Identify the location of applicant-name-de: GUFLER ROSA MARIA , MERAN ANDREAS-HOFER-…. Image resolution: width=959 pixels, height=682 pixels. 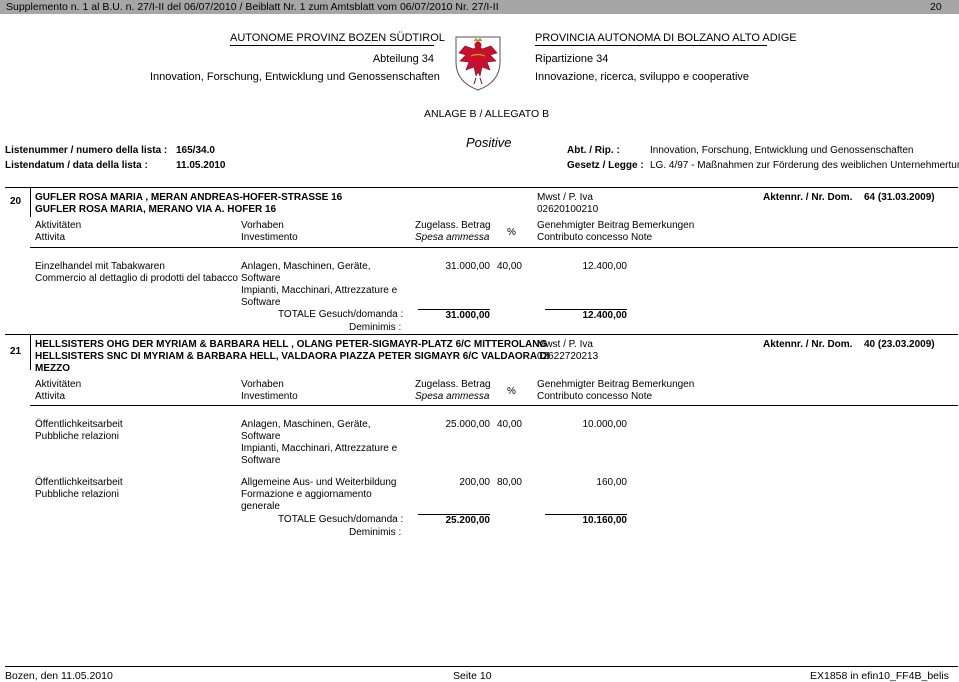
(189, 197).